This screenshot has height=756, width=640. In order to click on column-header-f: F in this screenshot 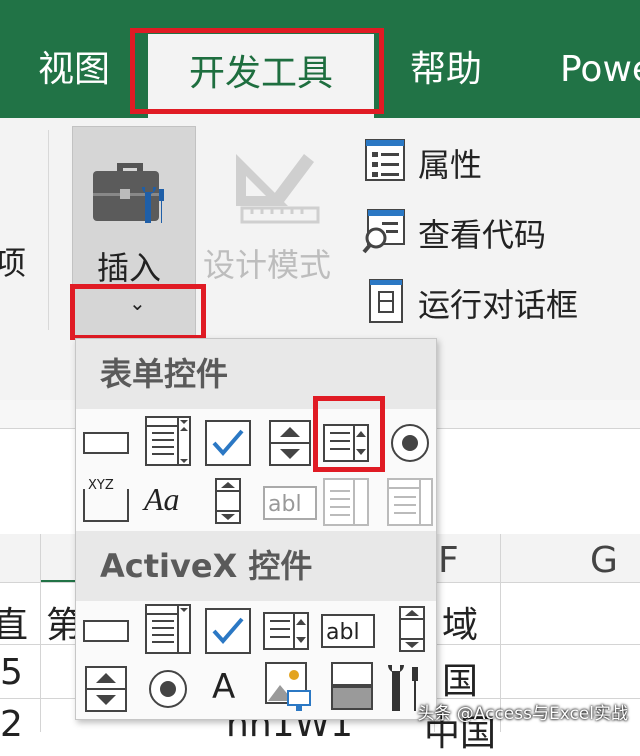, I will do `click(448, 560)`.